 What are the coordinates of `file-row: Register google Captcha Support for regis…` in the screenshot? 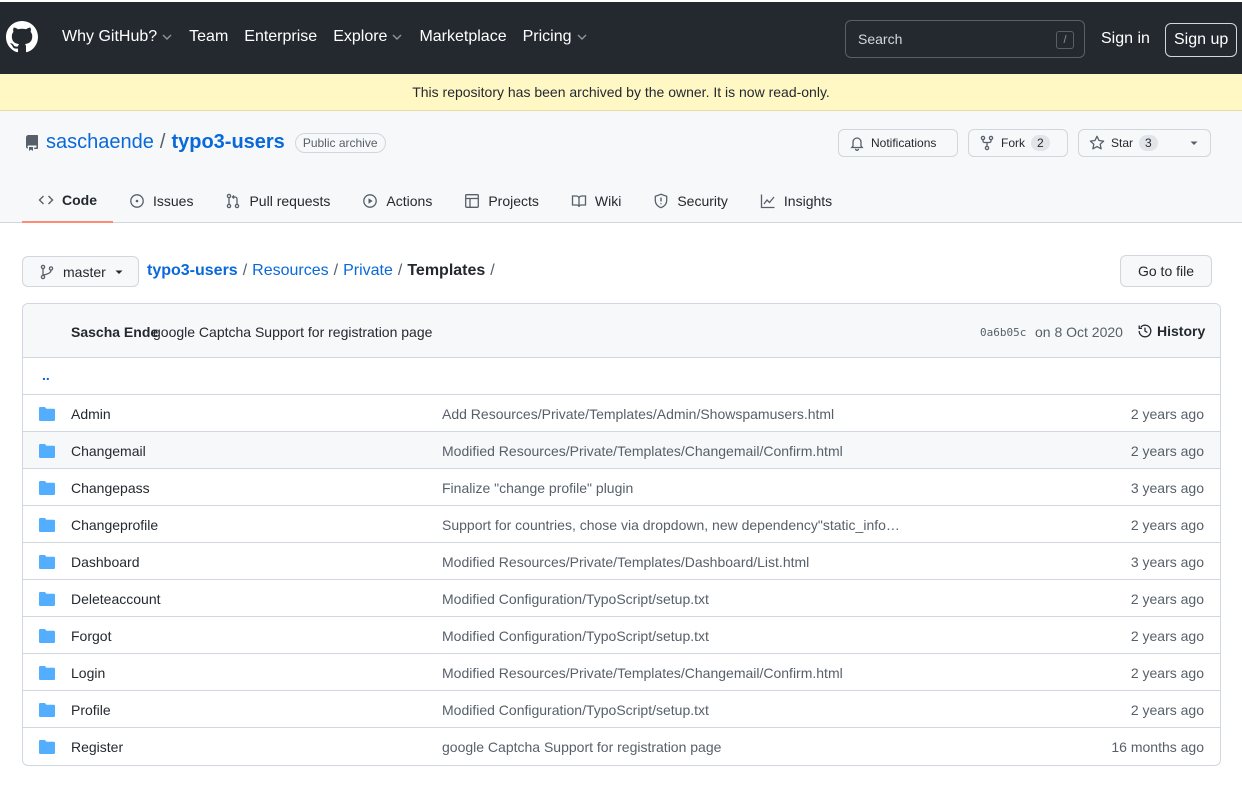 It's located at (621, 746).